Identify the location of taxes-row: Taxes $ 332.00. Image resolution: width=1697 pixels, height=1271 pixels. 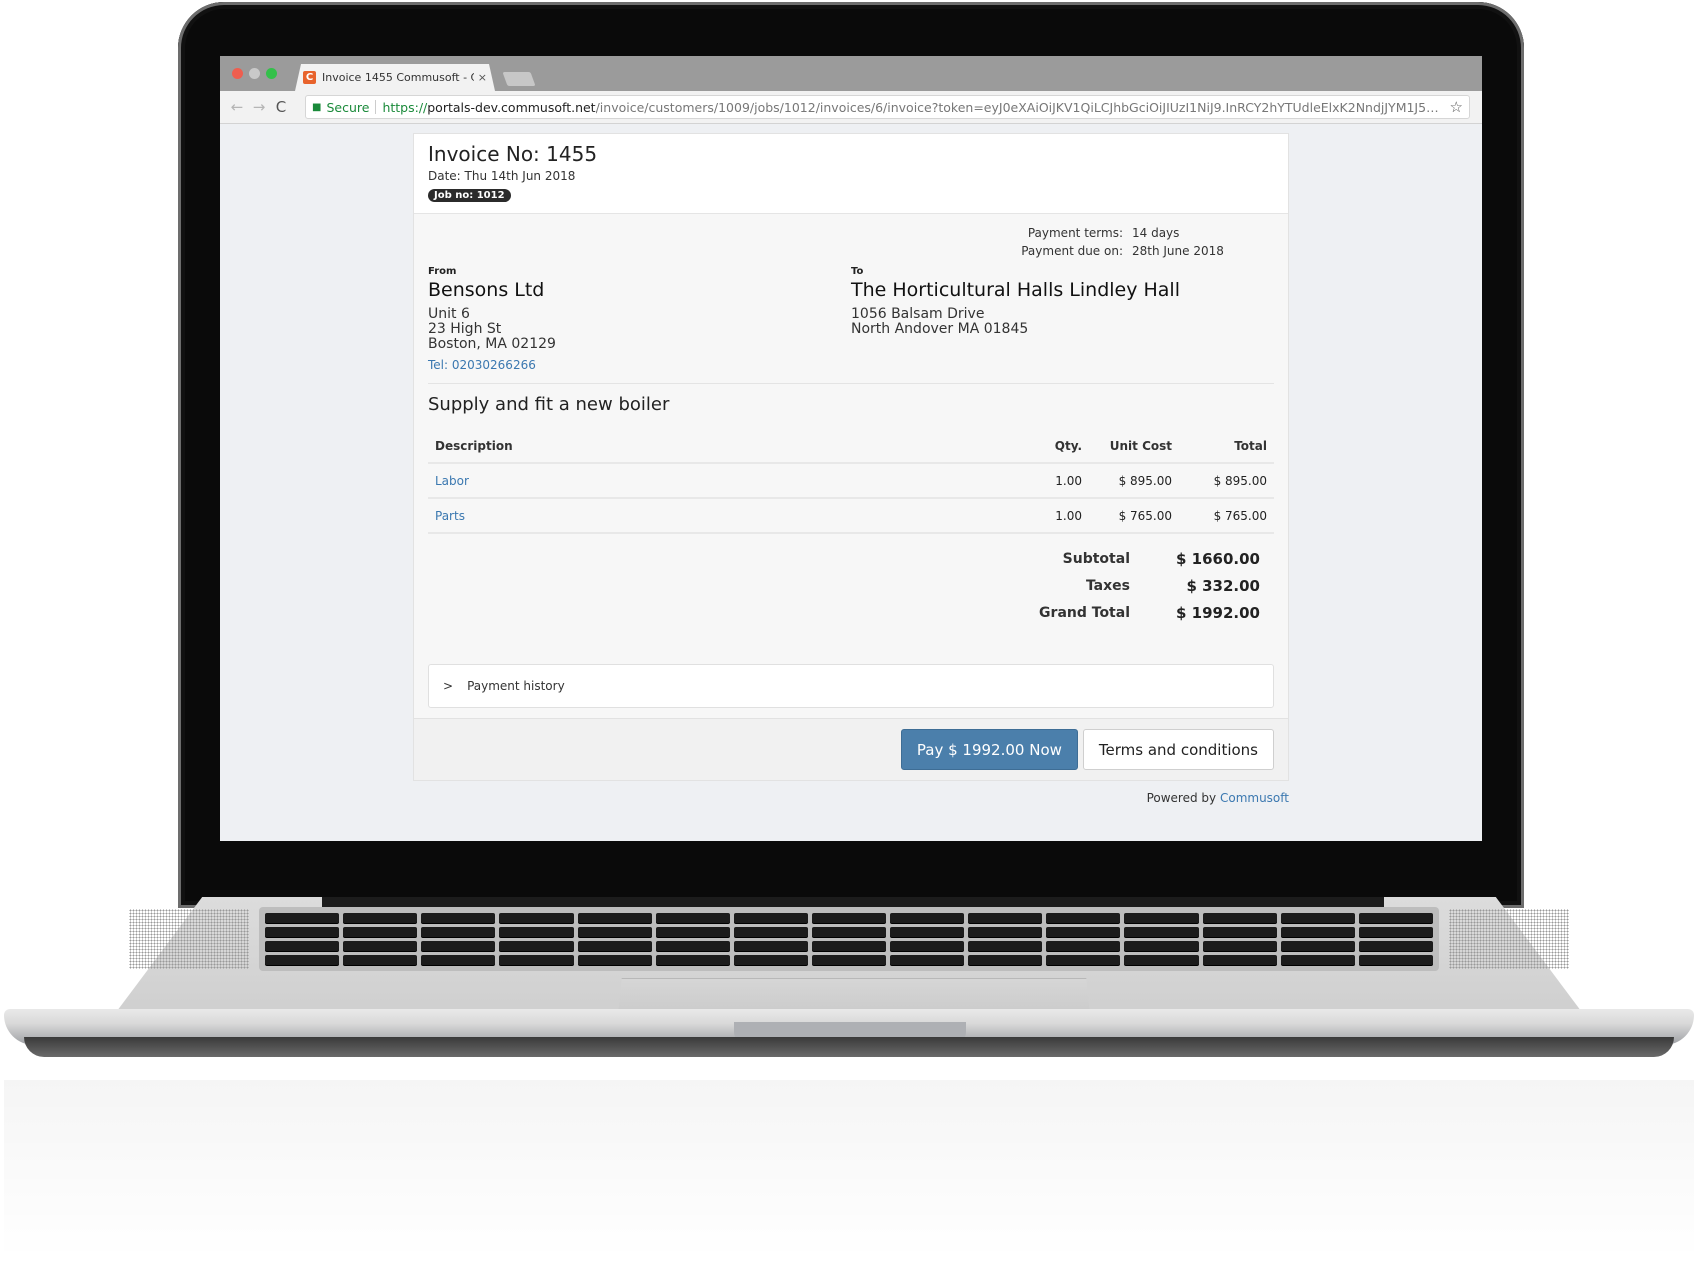
(1140, 585).